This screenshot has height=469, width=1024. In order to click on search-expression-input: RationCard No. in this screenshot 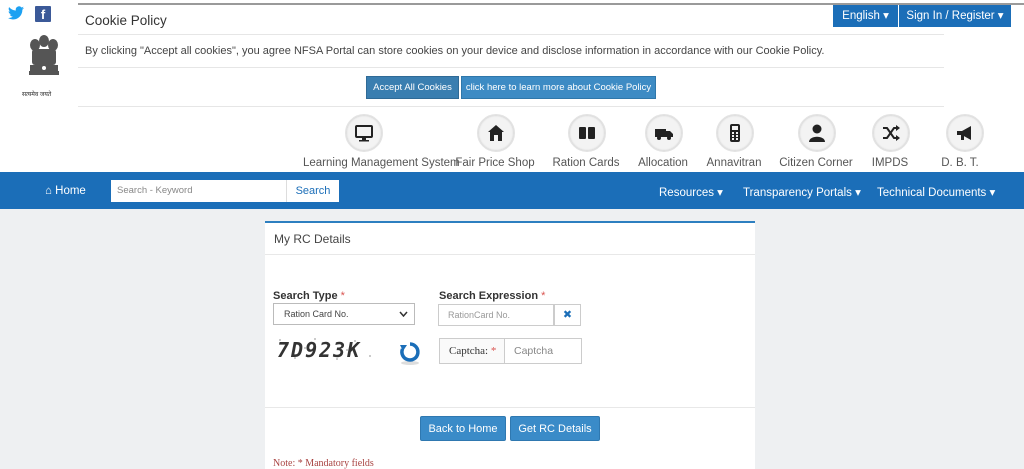, I will do `click(496, 315)`.